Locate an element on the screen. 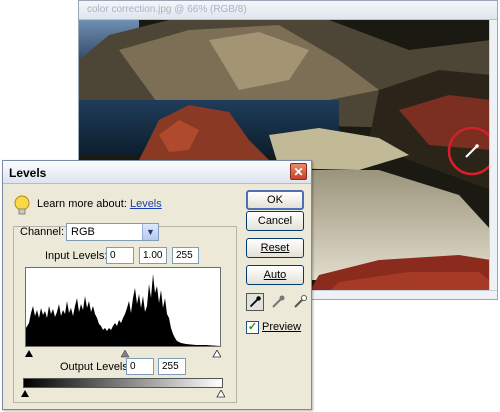 The height and width of the screenshot is (412, 500). gamma-handle is located at coordinates (125, 353).